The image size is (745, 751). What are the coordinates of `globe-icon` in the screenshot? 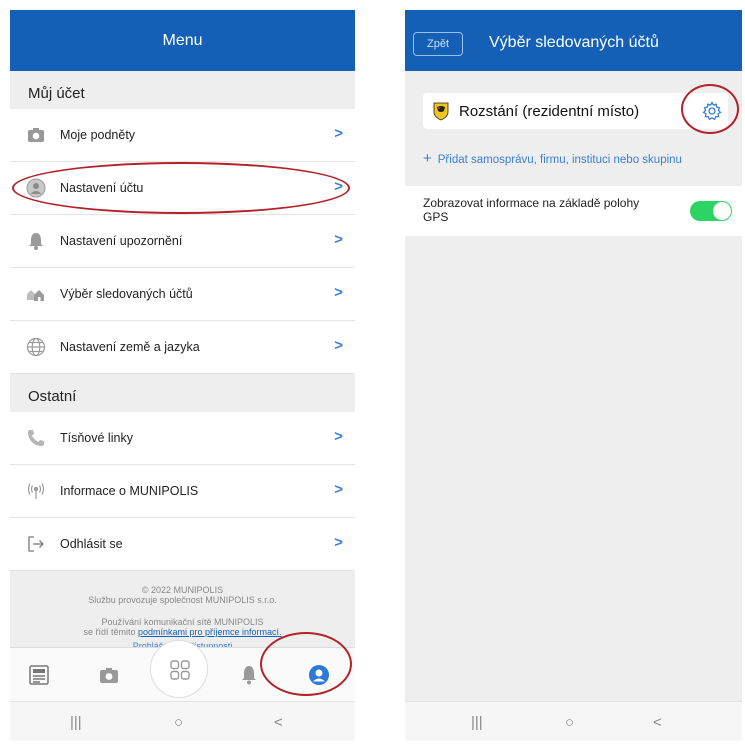 It's located at (36, 347).